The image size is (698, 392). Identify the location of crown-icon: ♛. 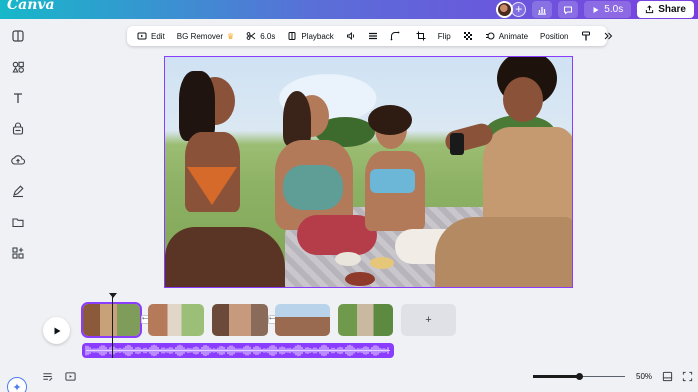
(231, 36).